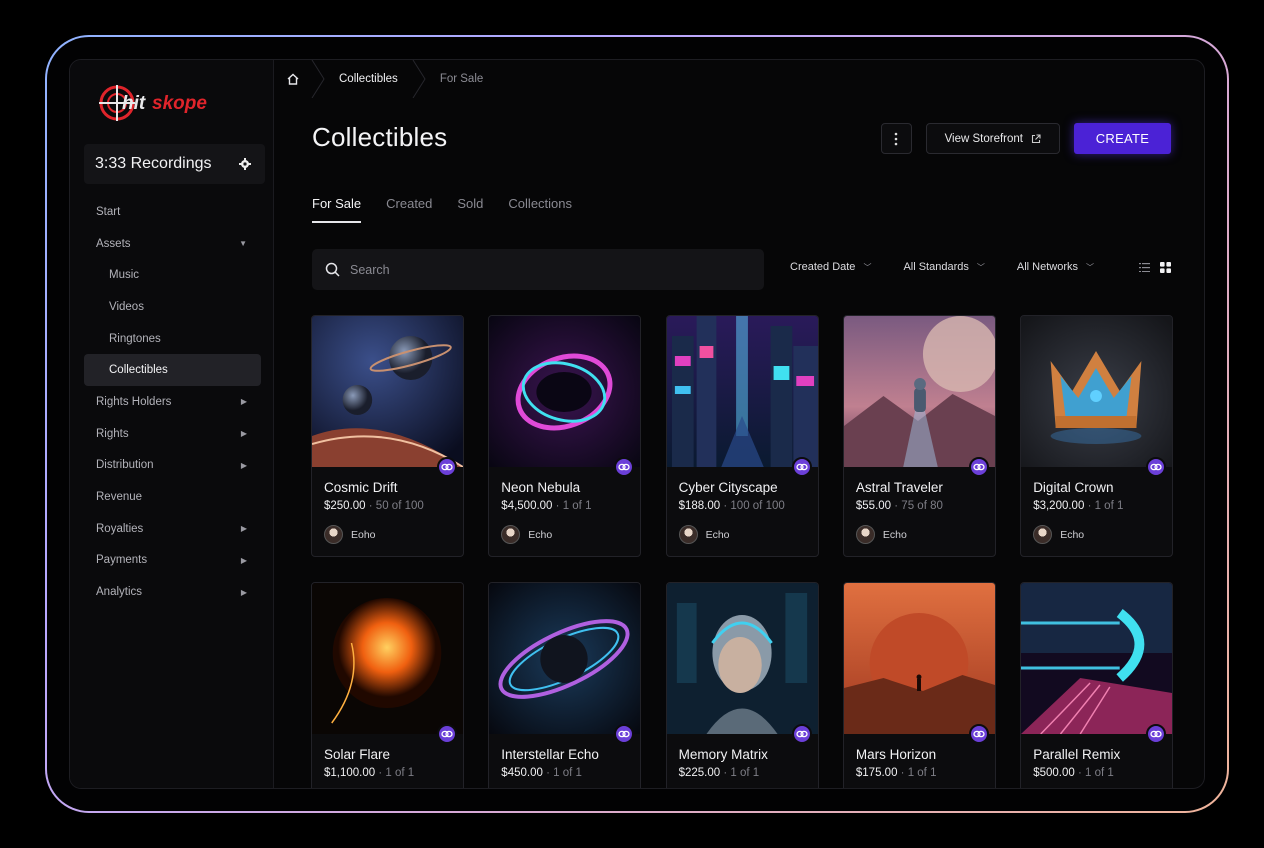 This screenshot has height=848, width=1264. I want to click on collectible-card: Solar Flare $1,100.00 · 1 of 1, so click(387, 685).